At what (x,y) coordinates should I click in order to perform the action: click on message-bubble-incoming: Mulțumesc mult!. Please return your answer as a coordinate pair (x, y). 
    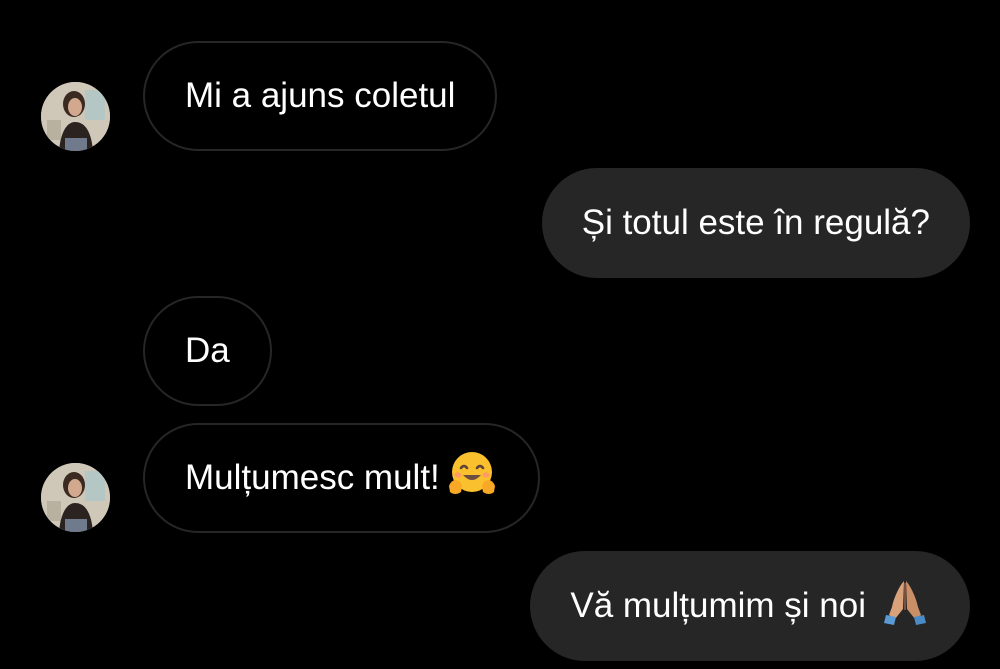
    Looking at the image, I should click on (341, 478).